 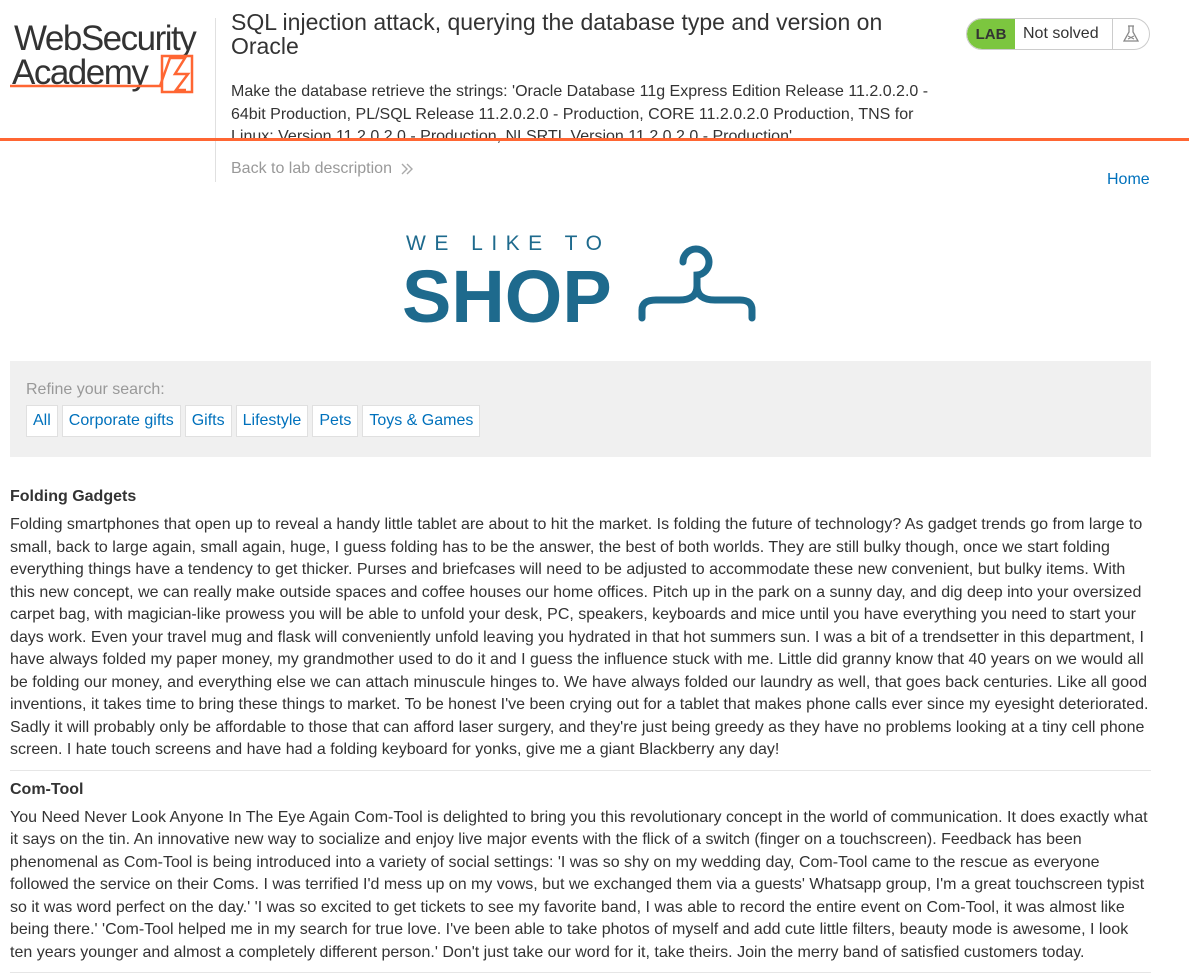 What do you see at coordinates (697, 283) in the screenshot?
I see `hanger-icon` at bounding box center [697, 283].